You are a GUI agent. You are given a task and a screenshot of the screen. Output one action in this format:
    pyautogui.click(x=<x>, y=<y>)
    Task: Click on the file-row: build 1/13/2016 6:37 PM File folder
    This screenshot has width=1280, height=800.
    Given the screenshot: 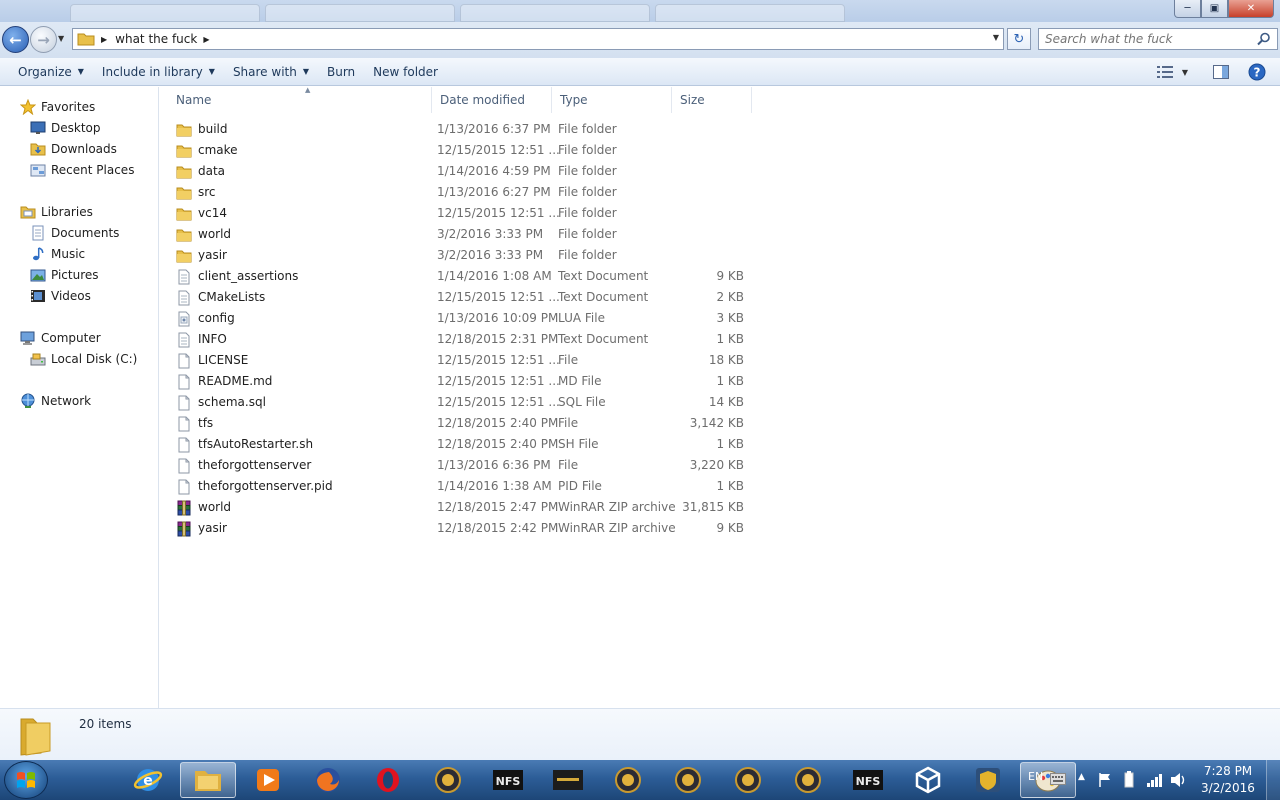 What is the action you would take?
    pyautogui.click(x=466, y=129)
    